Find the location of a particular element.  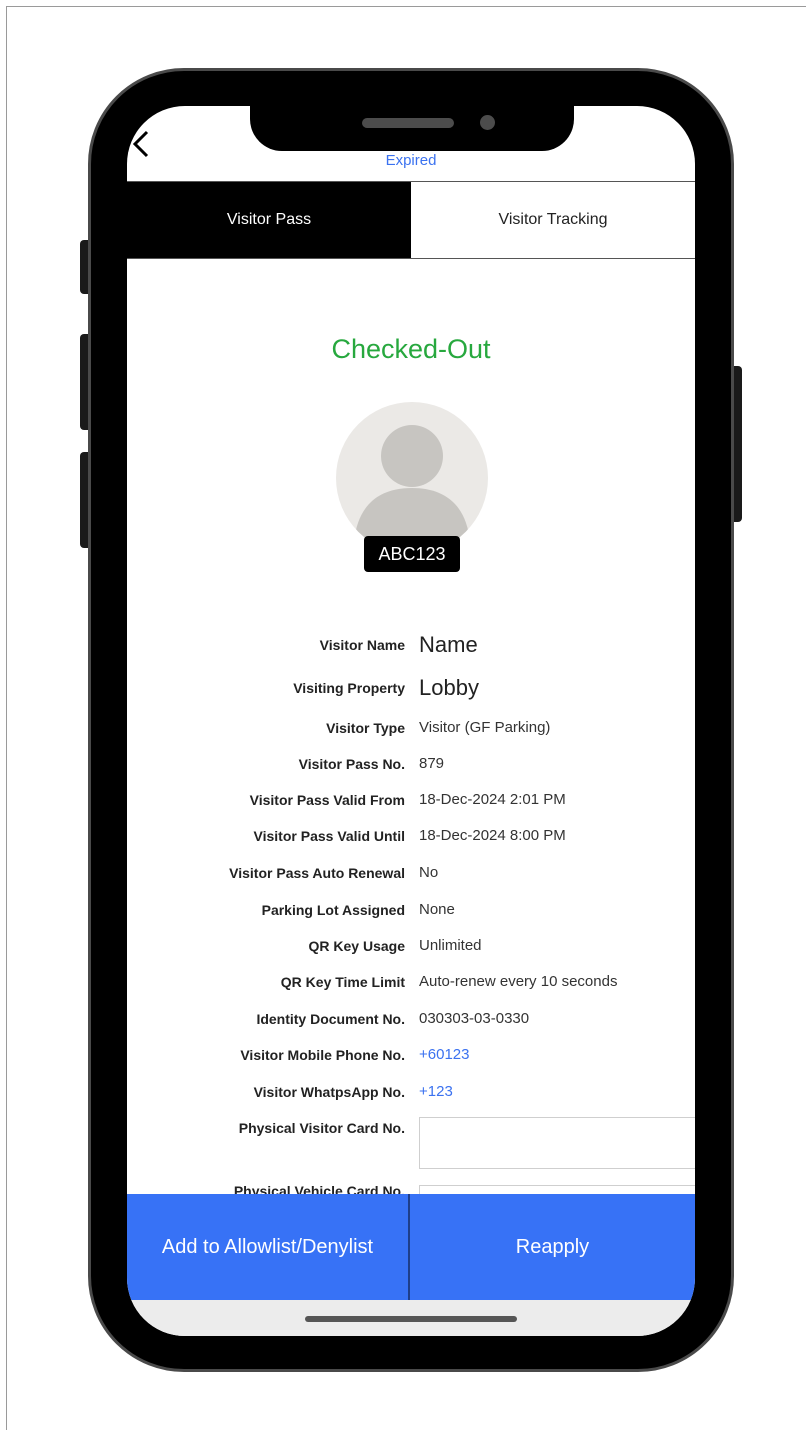

vehicle-plate-badge: ABC123 is located at coordinates (412, 554).